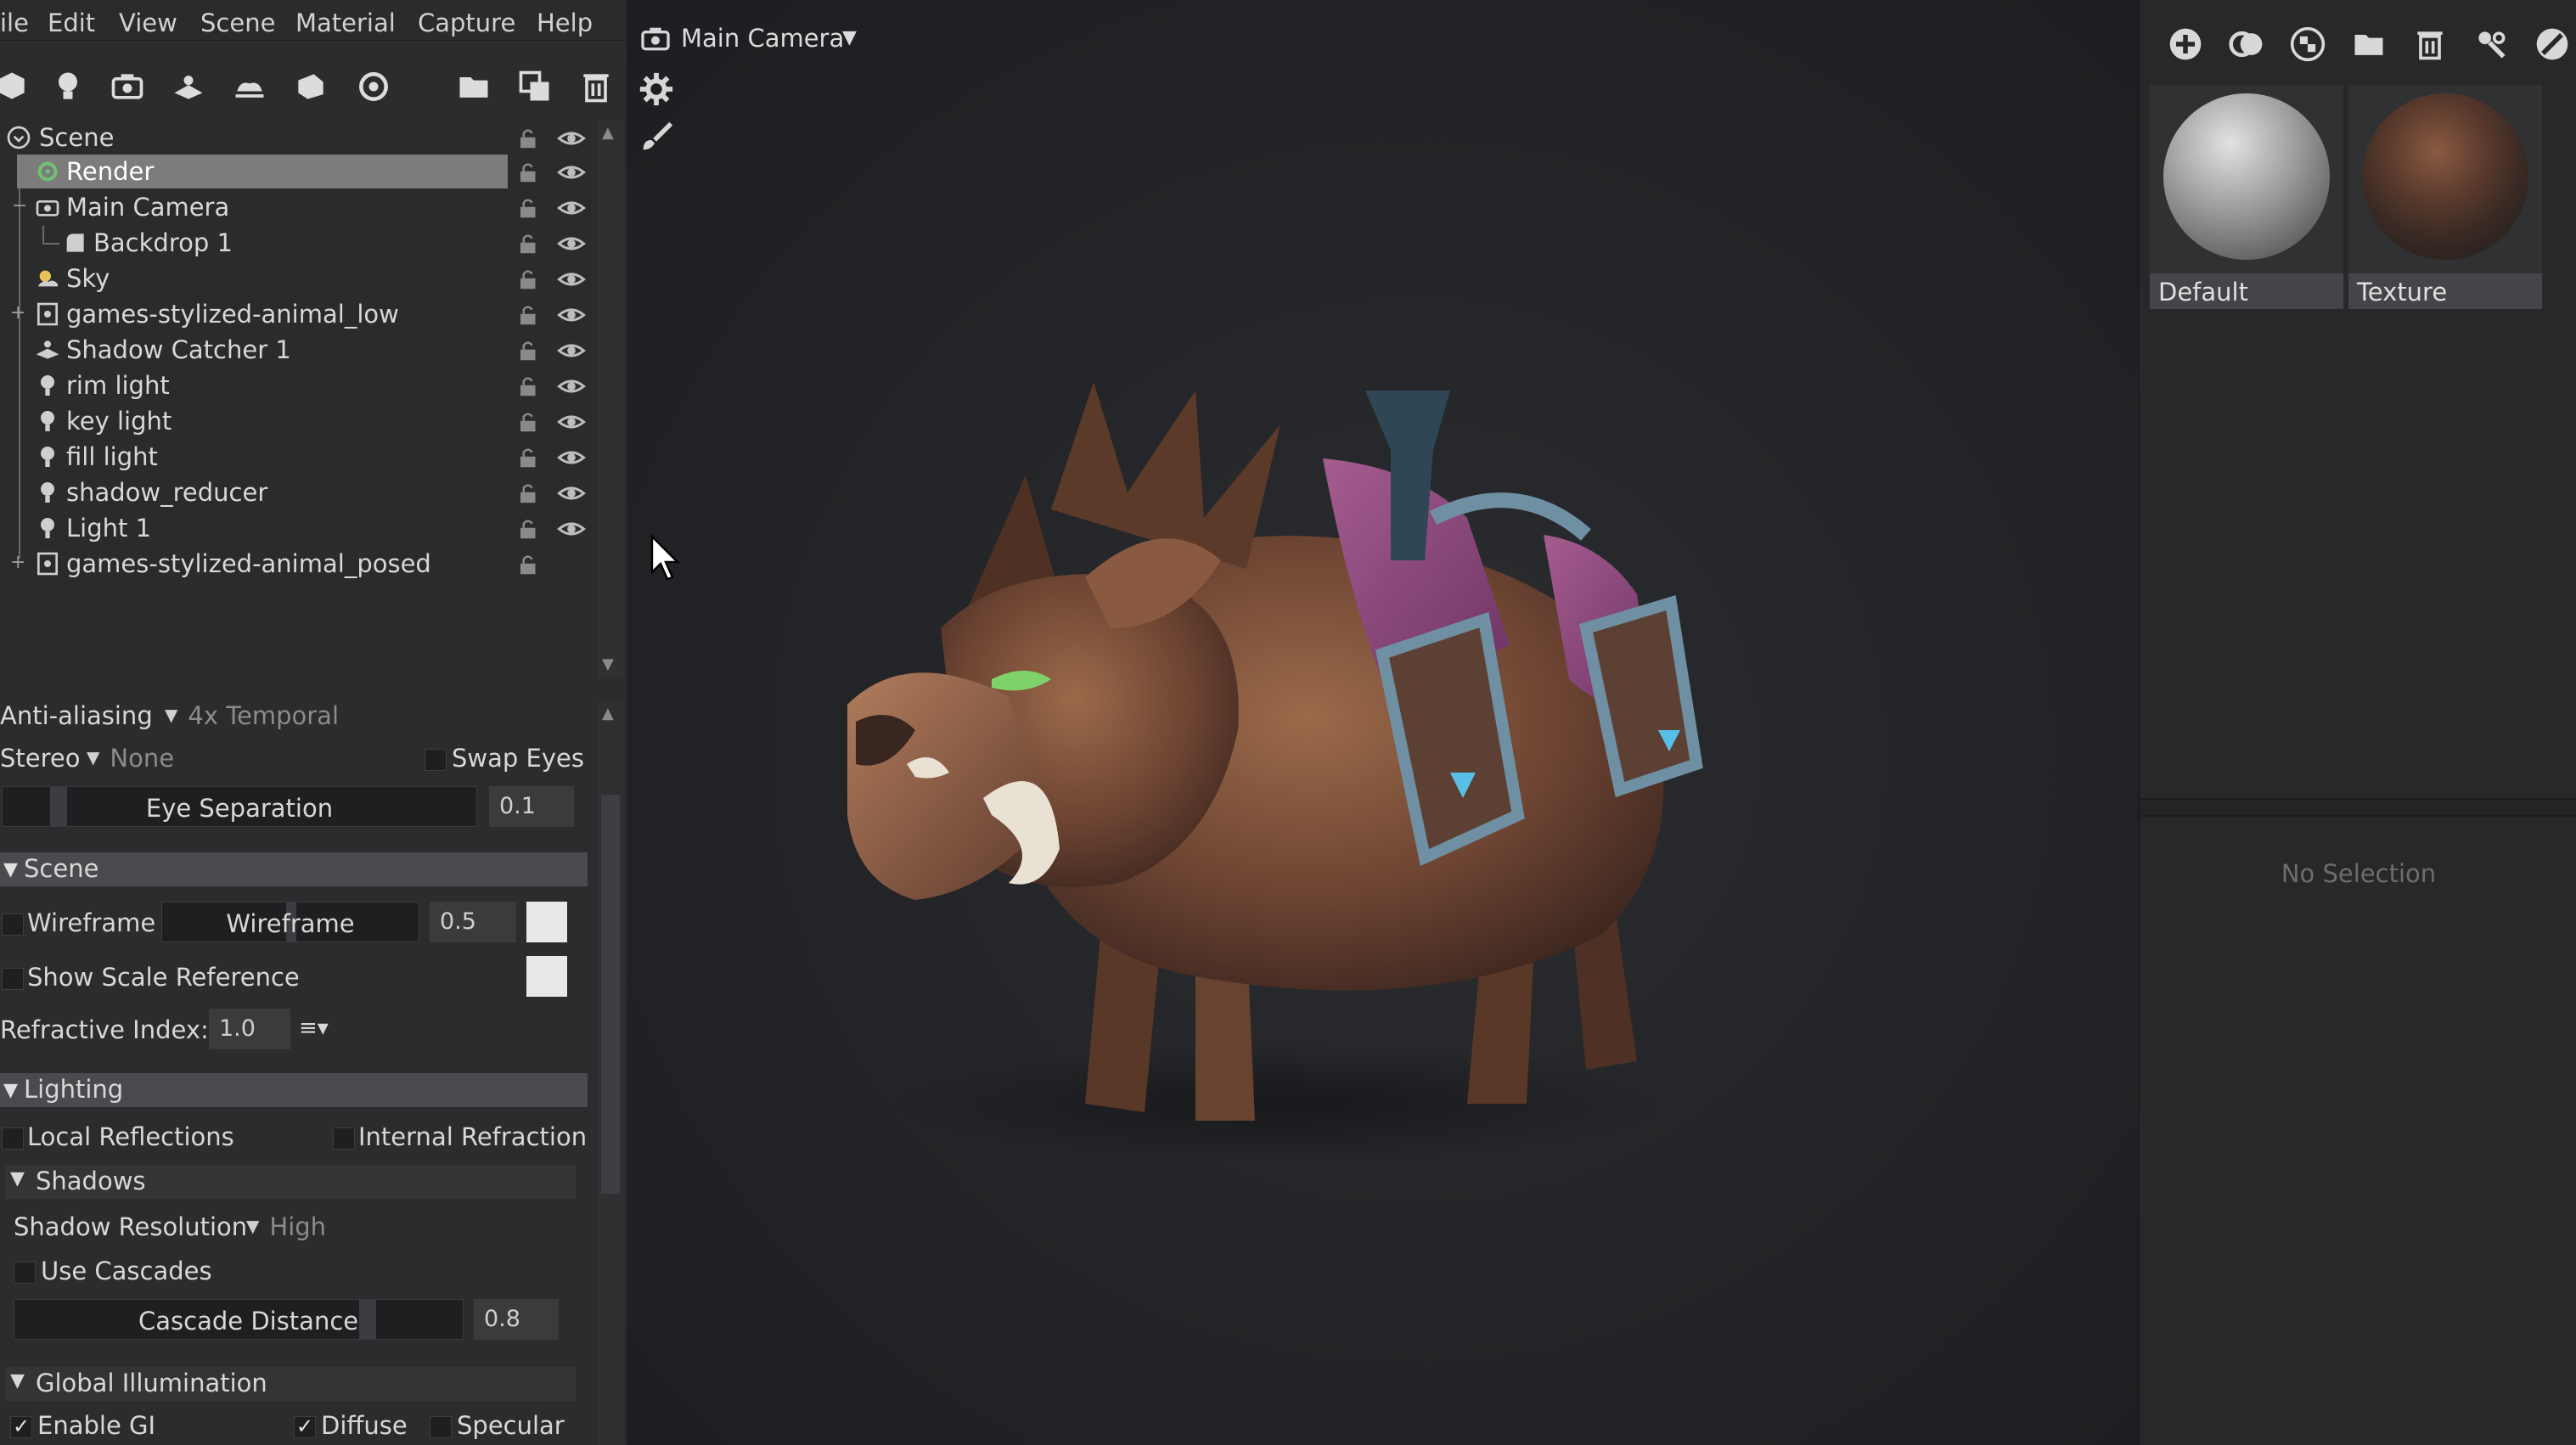  What do you see at coordinates (466, 22) in the screenshot?
I see `menu-capture: Capture` at bounding box center [466, 22].